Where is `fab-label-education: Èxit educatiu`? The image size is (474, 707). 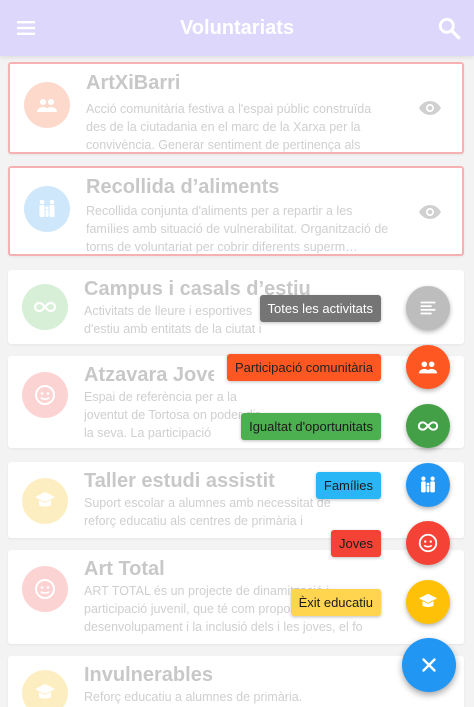 fab-label-education: Èxit educatiu is located at coordinates (335, 602).